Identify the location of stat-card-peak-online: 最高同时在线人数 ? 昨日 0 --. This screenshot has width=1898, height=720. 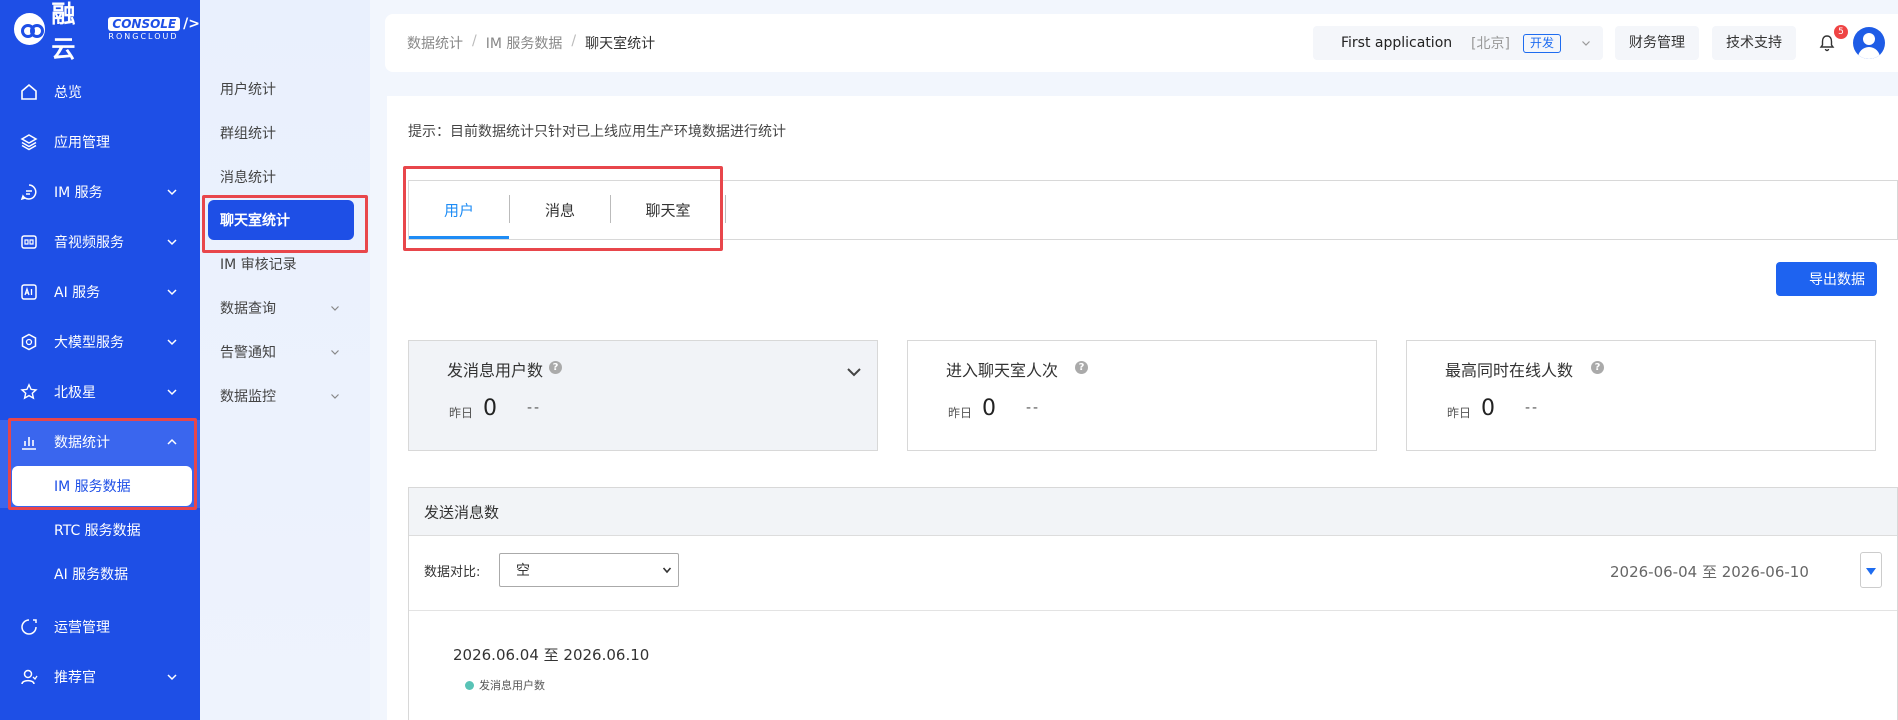
(1641, 395).